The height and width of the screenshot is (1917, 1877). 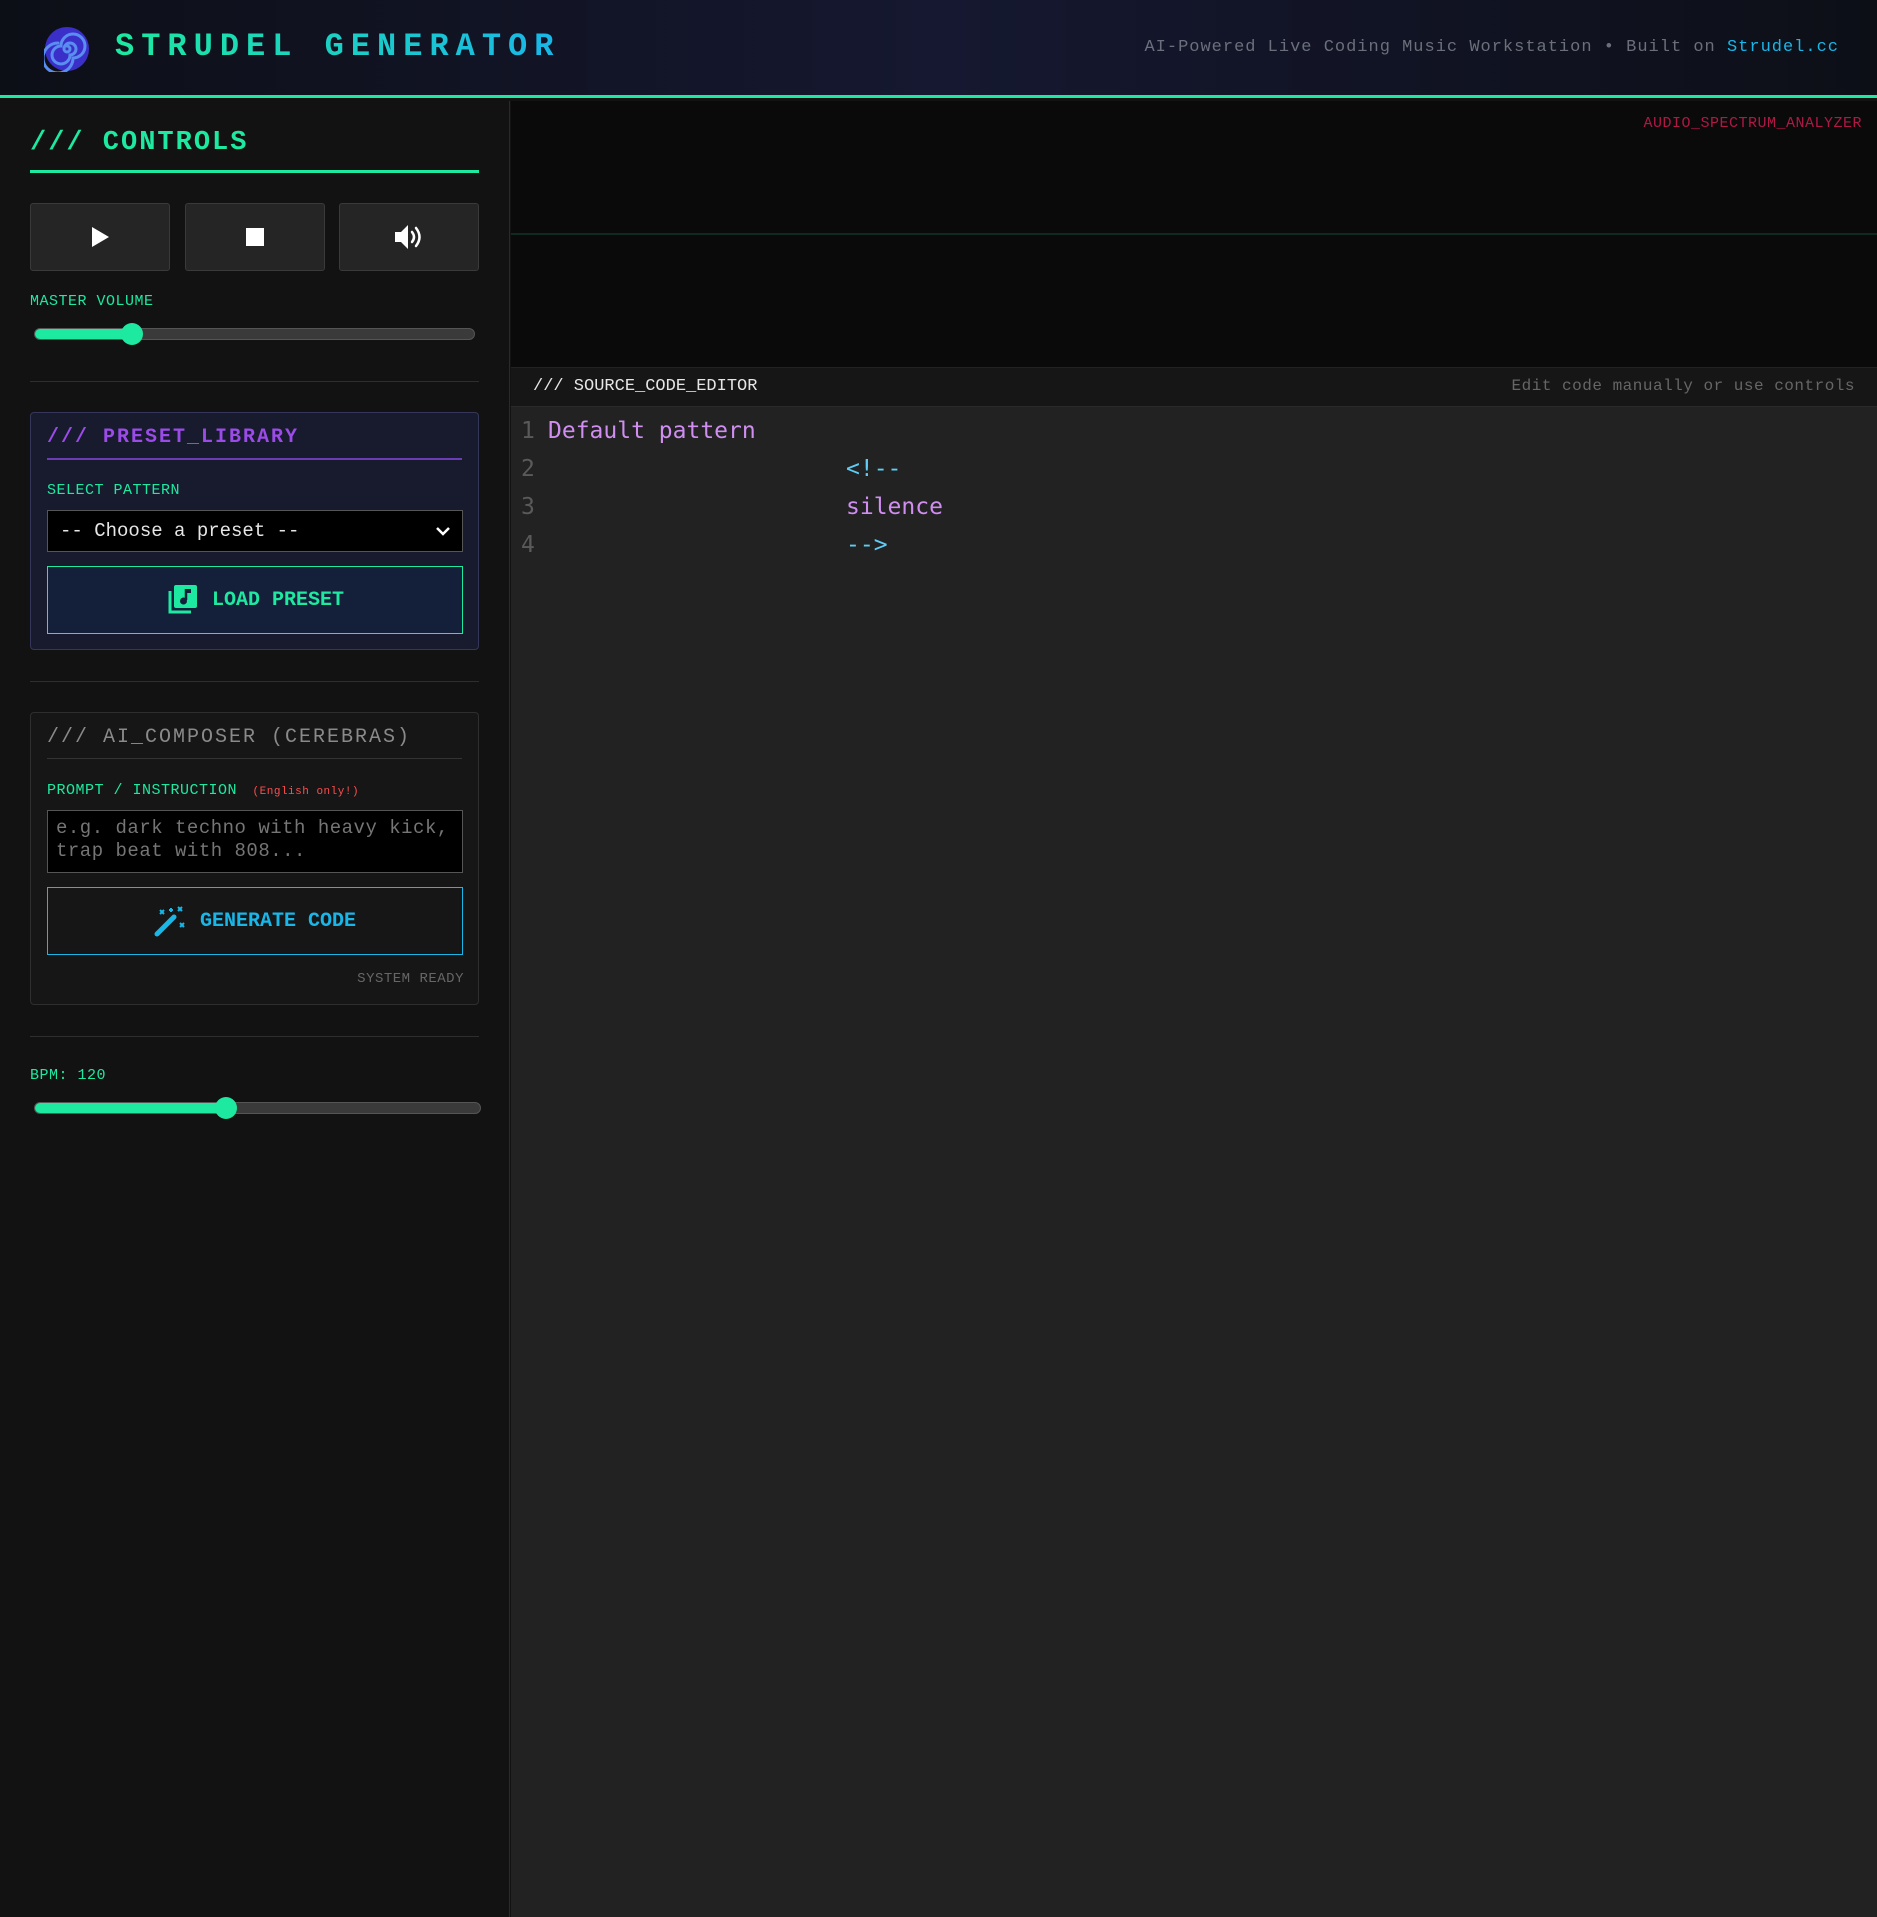 I want to click on strudel-link: Strudel.cc, so click(x=1783, y=47).